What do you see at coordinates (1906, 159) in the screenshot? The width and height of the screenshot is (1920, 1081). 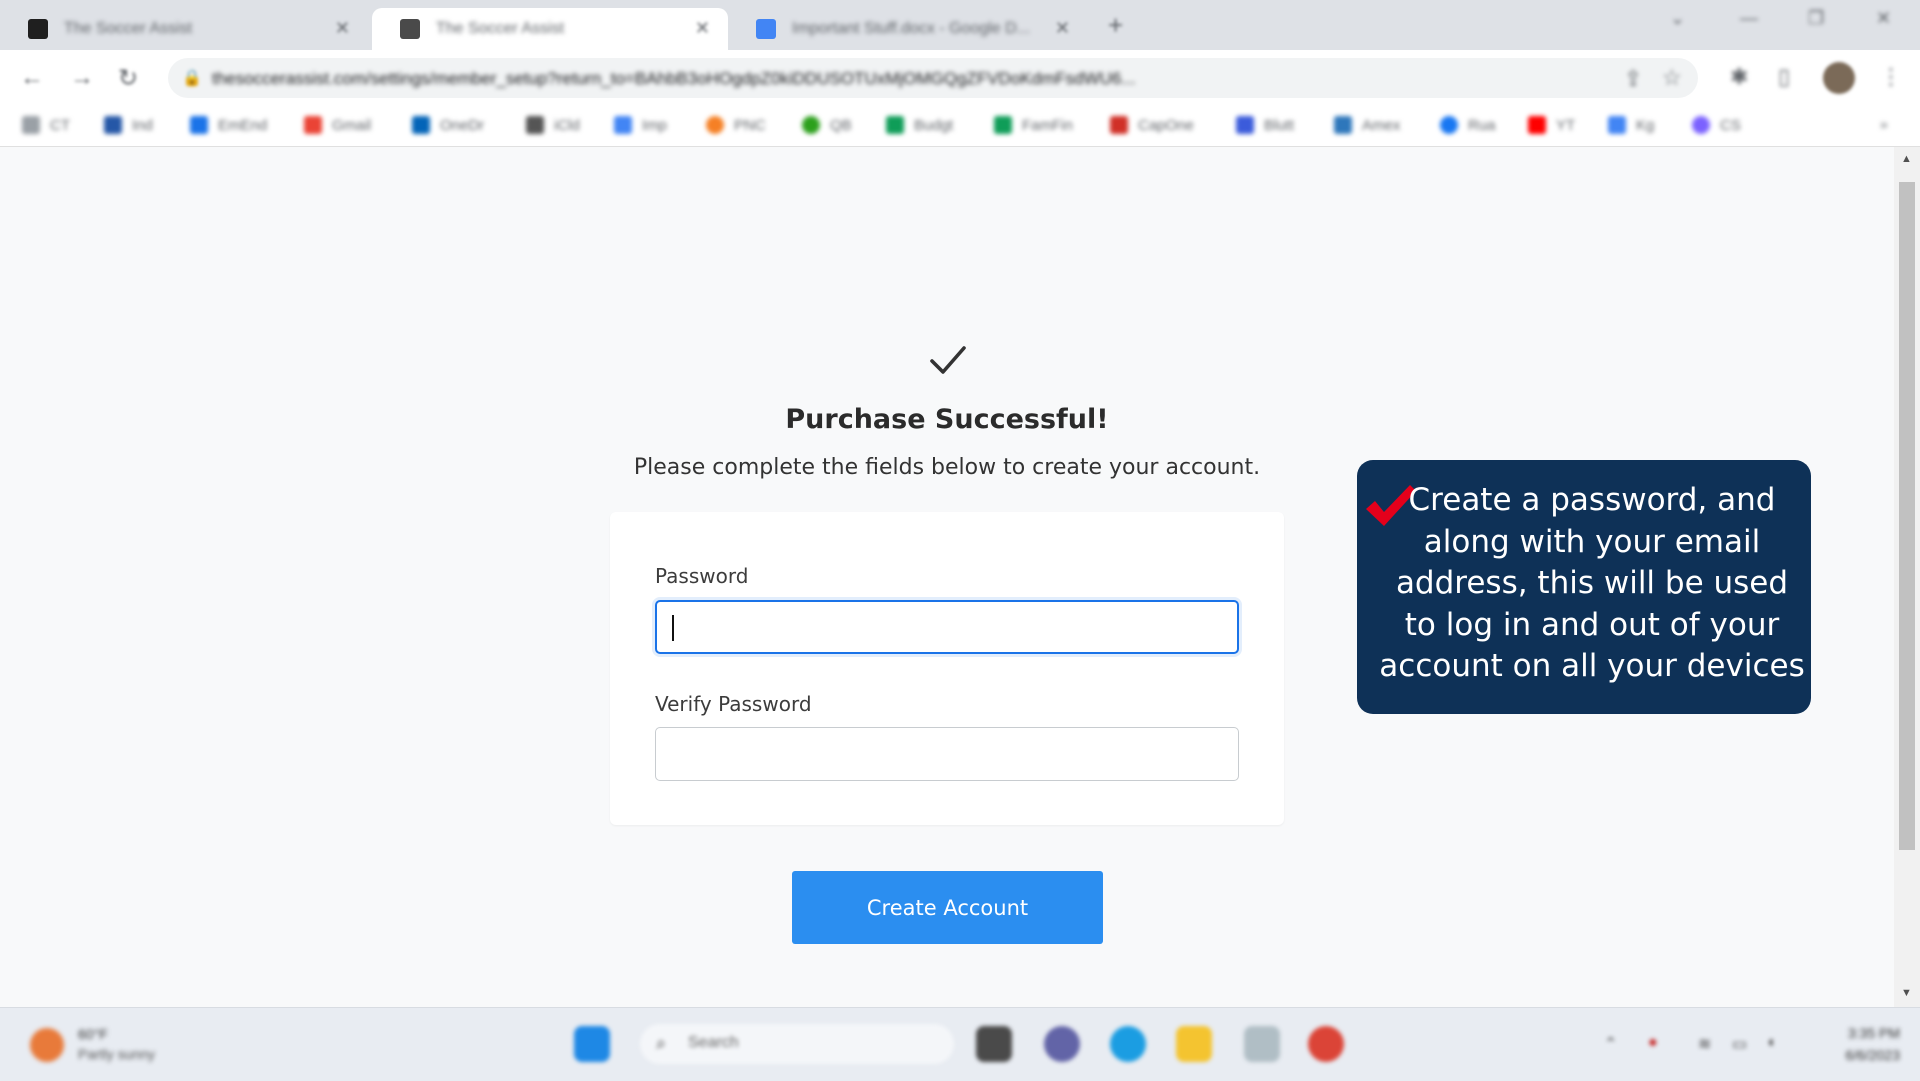 I see `scroll-up-icon: ▲` at bounding box center [1906, 159].